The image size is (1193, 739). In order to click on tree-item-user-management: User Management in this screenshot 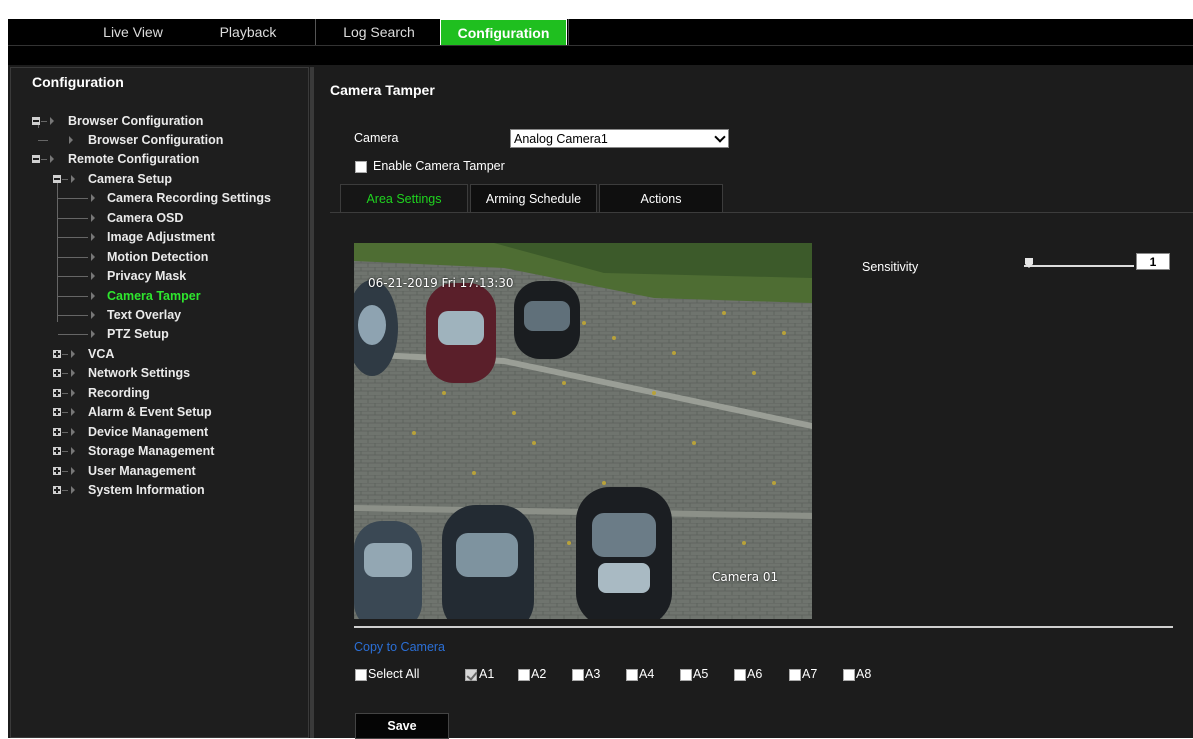, I will do `click(156, 471)`.